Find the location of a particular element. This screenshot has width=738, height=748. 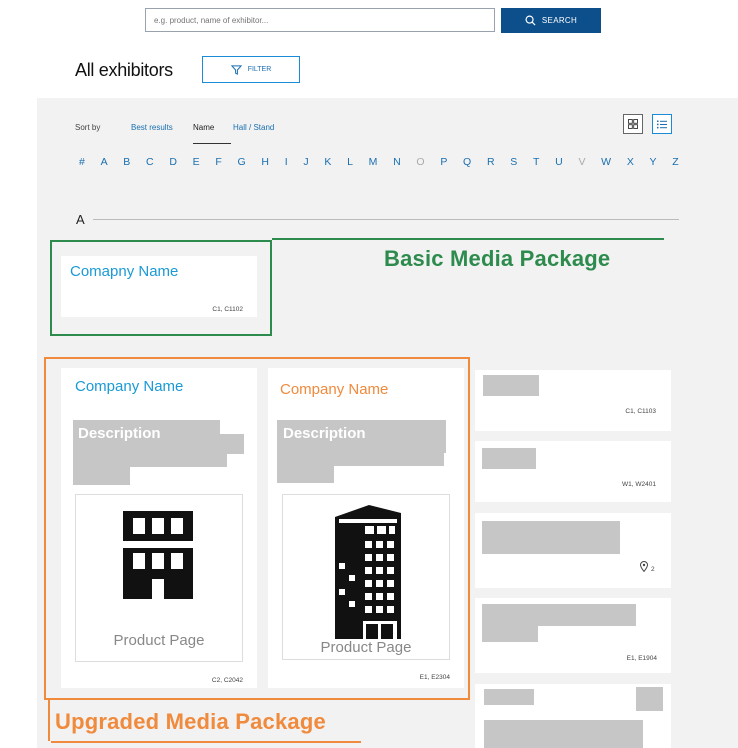

list-icon is located at coordinates (662, 124).